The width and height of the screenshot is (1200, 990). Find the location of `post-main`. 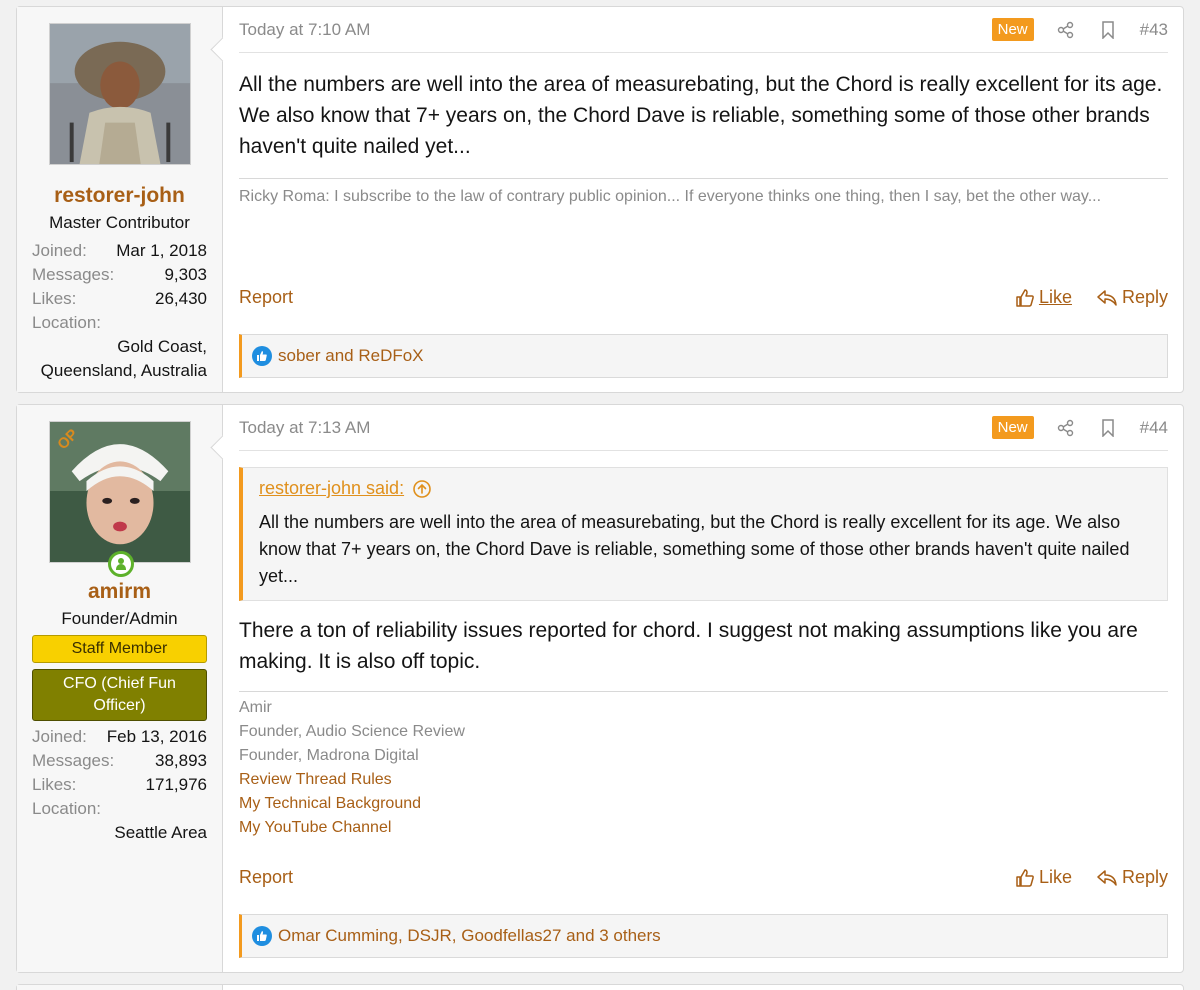

post-main is located at coordinates (703, 987).